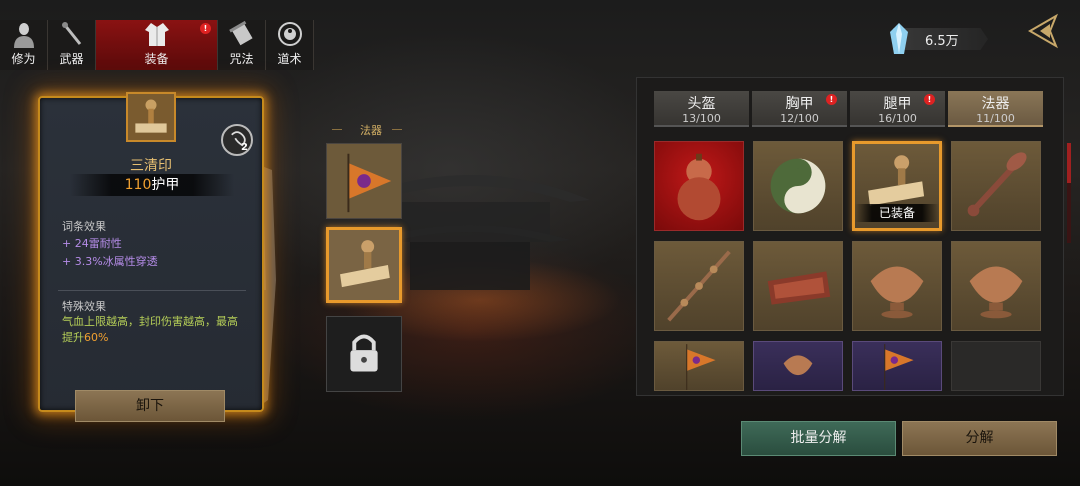 This screenshot has width=1080, height=486. I want to click on scroll-icon, so click(240, 33).